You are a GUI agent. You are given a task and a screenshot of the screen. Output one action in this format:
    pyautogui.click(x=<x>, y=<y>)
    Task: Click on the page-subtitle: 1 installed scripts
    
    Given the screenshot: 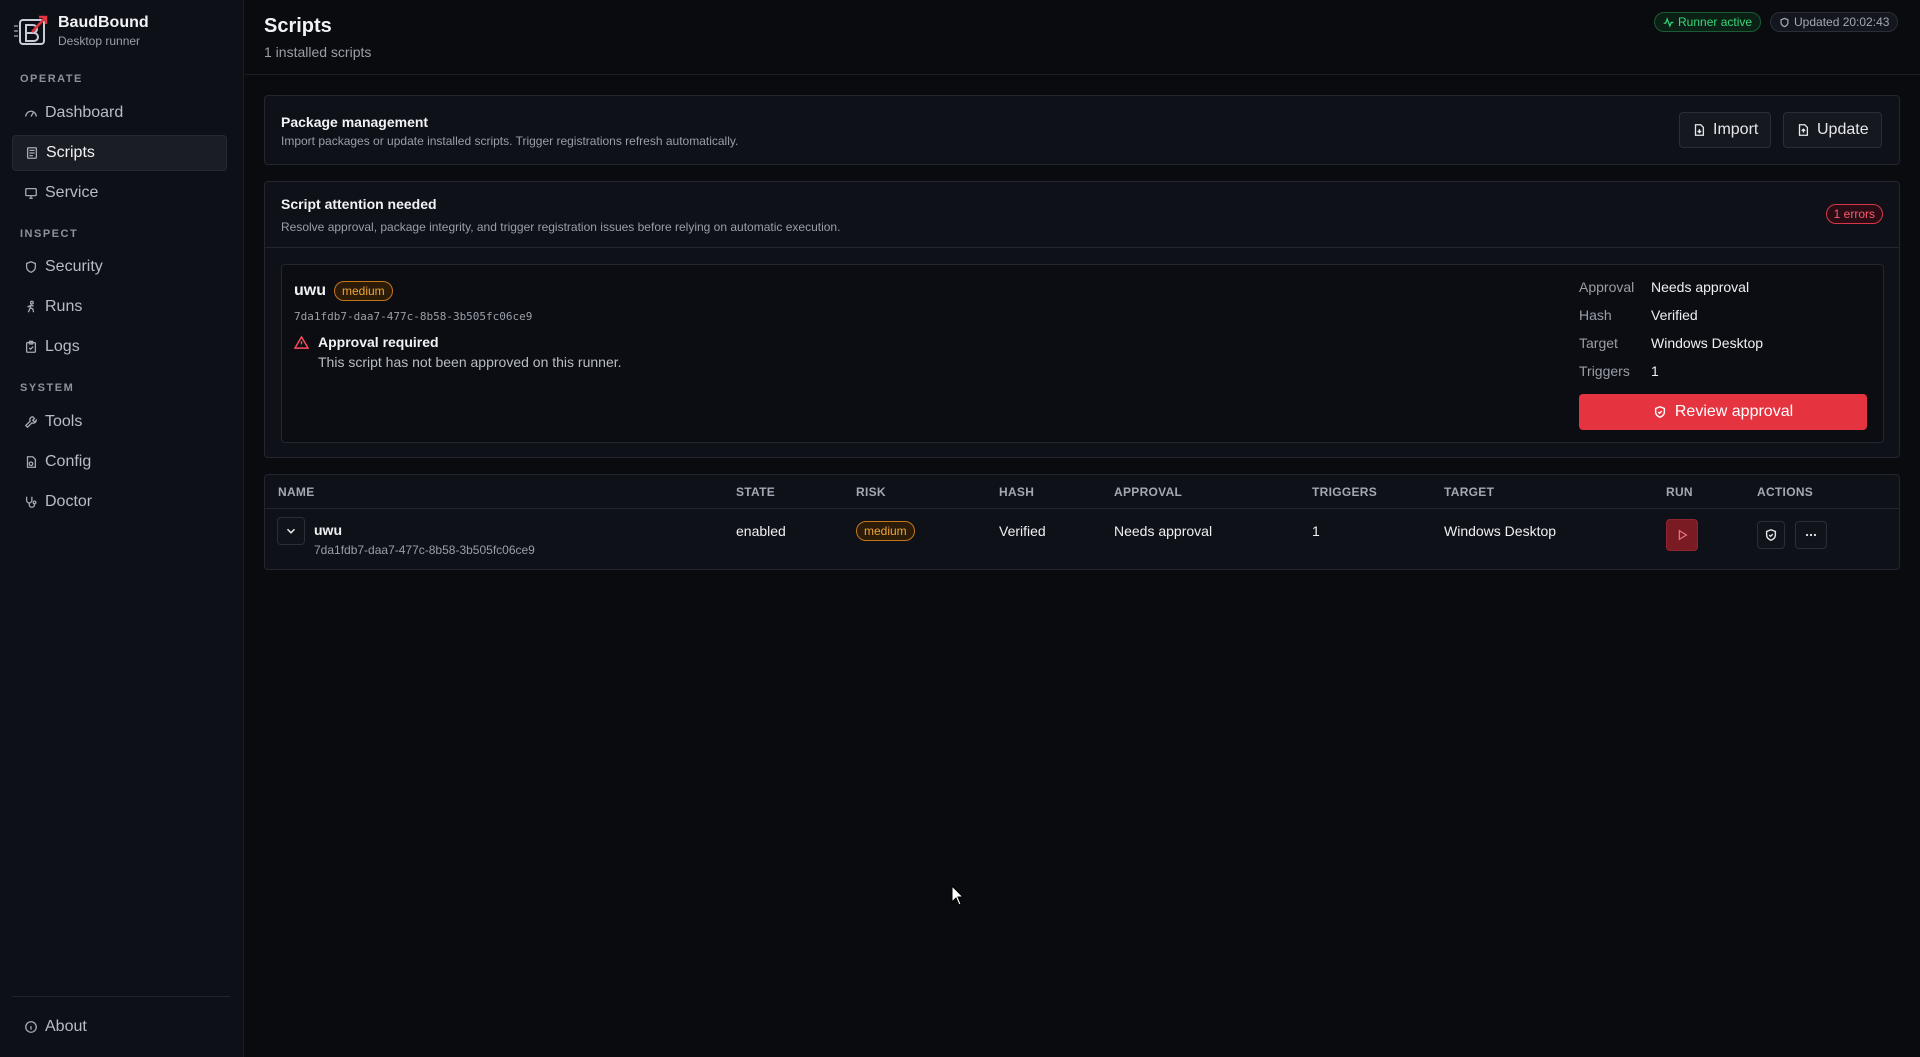 What is the action you would take?
    pyautogui.click(x=318, y=52)
    